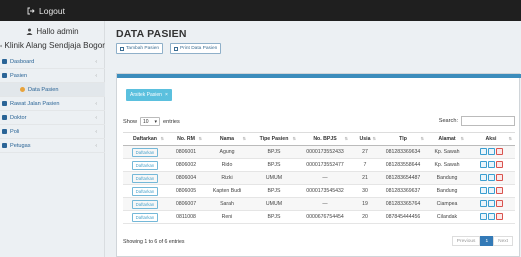 The width and height of the screenshot is (521, 257). What do you see at coordinates (54, 45) in the screenshot?
I see `app-name-text: Klinik Alang Sendjaja Bogor` at bounding box center [54, 45].